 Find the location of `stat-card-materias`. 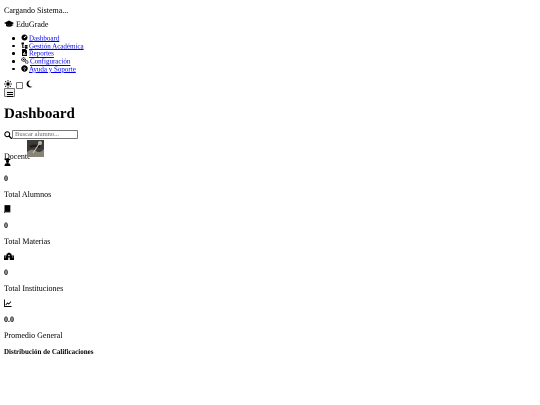

stat-card-materias is located at coordinates (7, 210).